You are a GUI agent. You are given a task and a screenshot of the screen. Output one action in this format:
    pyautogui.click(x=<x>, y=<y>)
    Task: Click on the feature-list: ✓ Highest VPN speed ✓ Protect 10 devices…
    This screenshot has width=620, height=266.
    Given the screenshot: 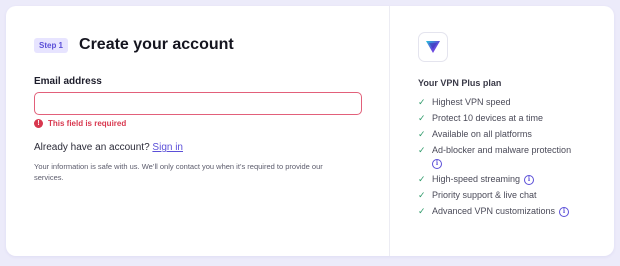 What is the action you would take?
    pyautogui.click(x=506, y=156)
    